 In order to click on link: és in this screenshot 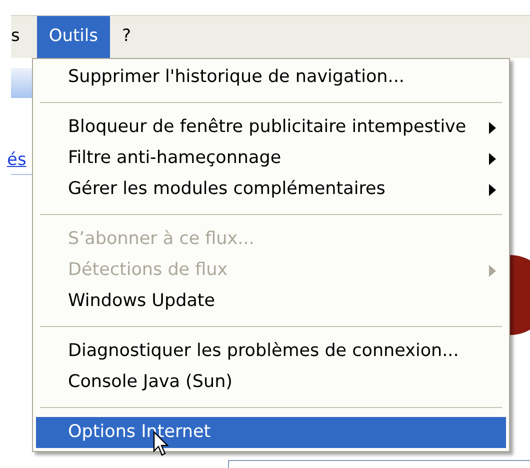, I will do `click(16, 161)`.